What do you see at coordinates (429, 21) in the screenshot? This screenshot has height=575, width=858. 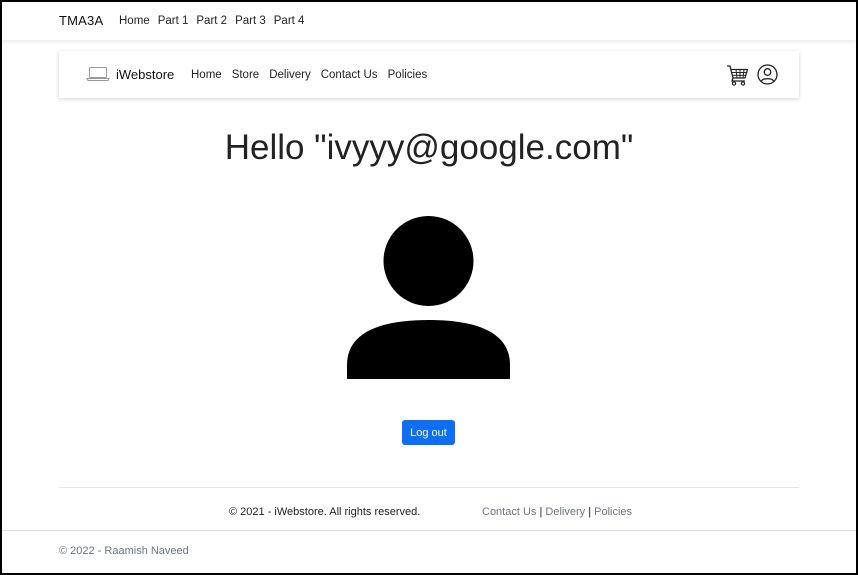 I see `top-navbar: TMA3A Home Part 1 Part 2 Part 3 Part 4` at bounding box center [429, 21].